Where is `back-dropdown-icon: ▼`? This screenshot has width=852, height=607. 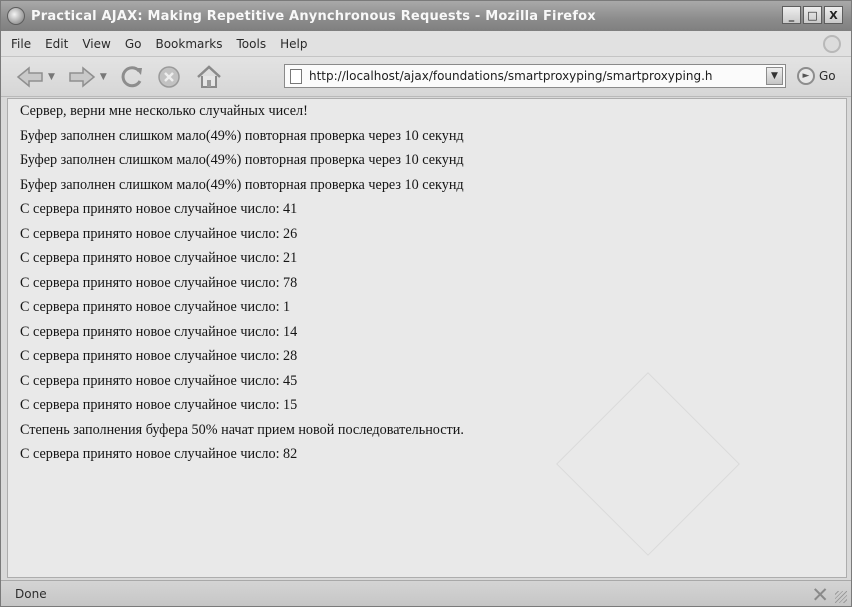
back-dropdown-icon: ▼ is located at coordinates (51, 77).